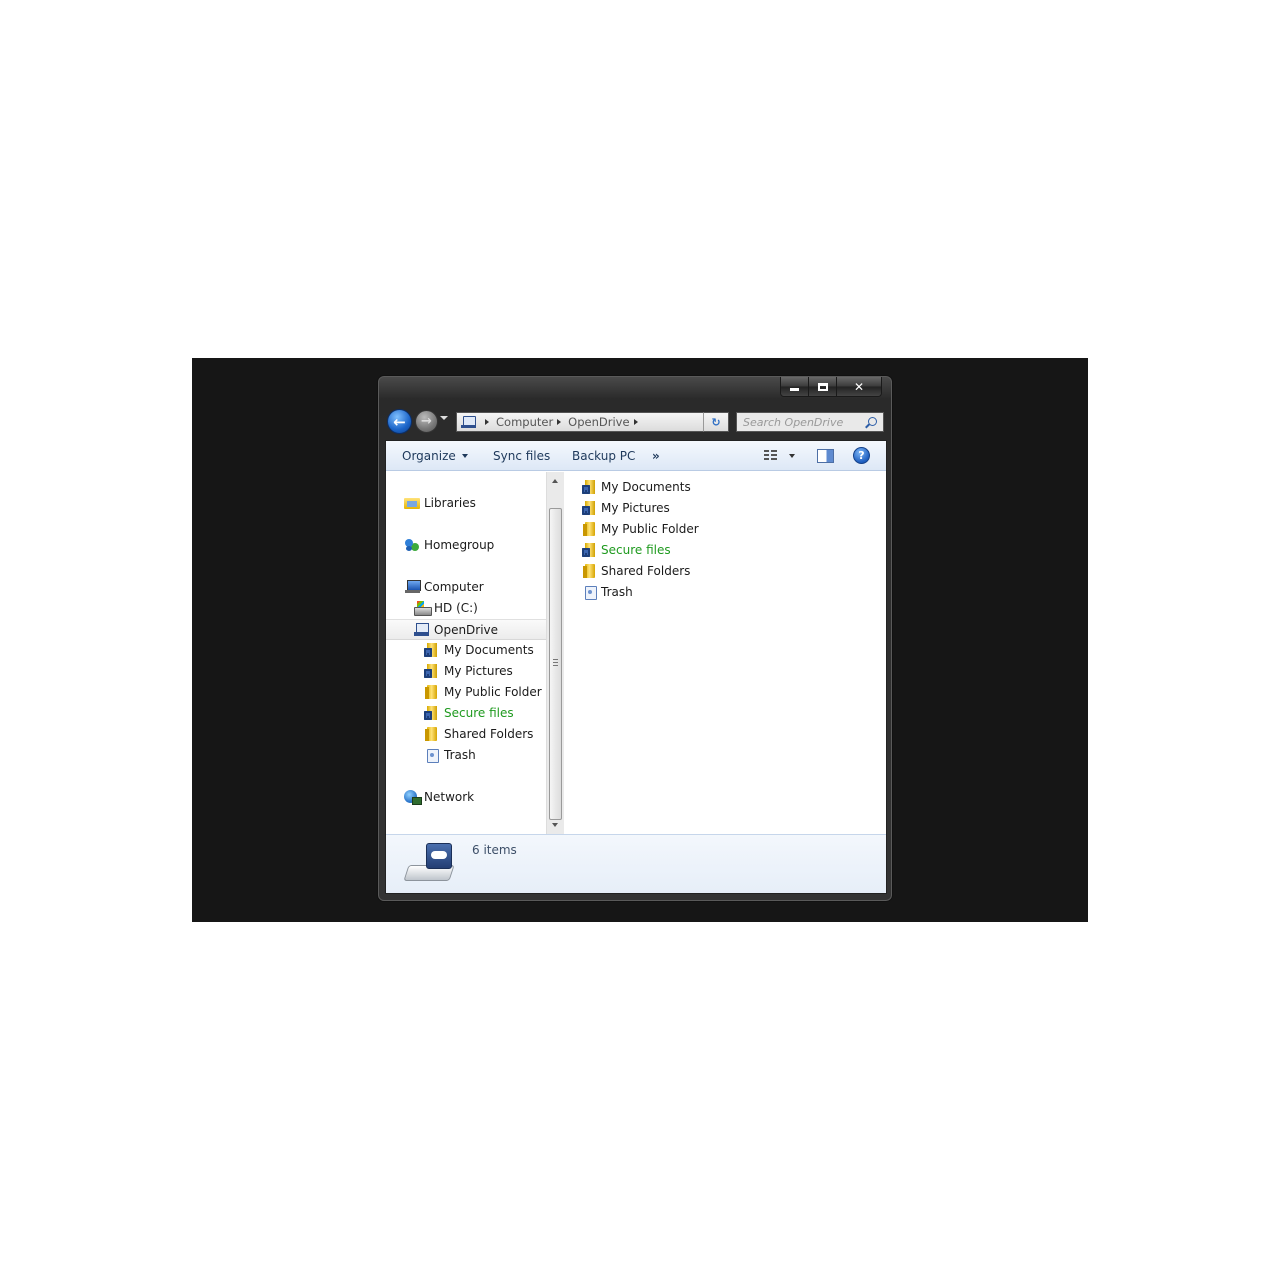  What do you see at coordinates (555, 481) in the screenshot?
I see `scroll-up-icon` at bounding box center [555, 481].